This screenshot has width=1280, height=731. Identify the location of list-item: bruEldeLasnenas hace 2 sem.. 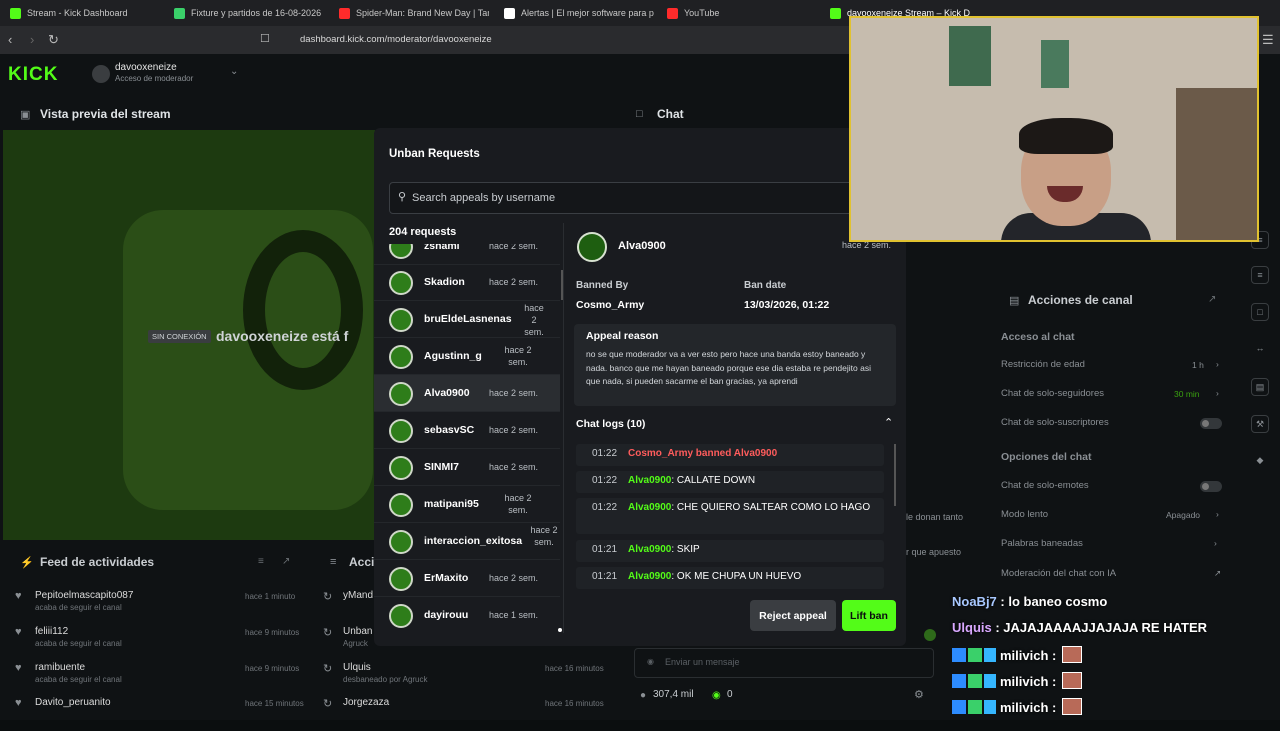
(467, 319).